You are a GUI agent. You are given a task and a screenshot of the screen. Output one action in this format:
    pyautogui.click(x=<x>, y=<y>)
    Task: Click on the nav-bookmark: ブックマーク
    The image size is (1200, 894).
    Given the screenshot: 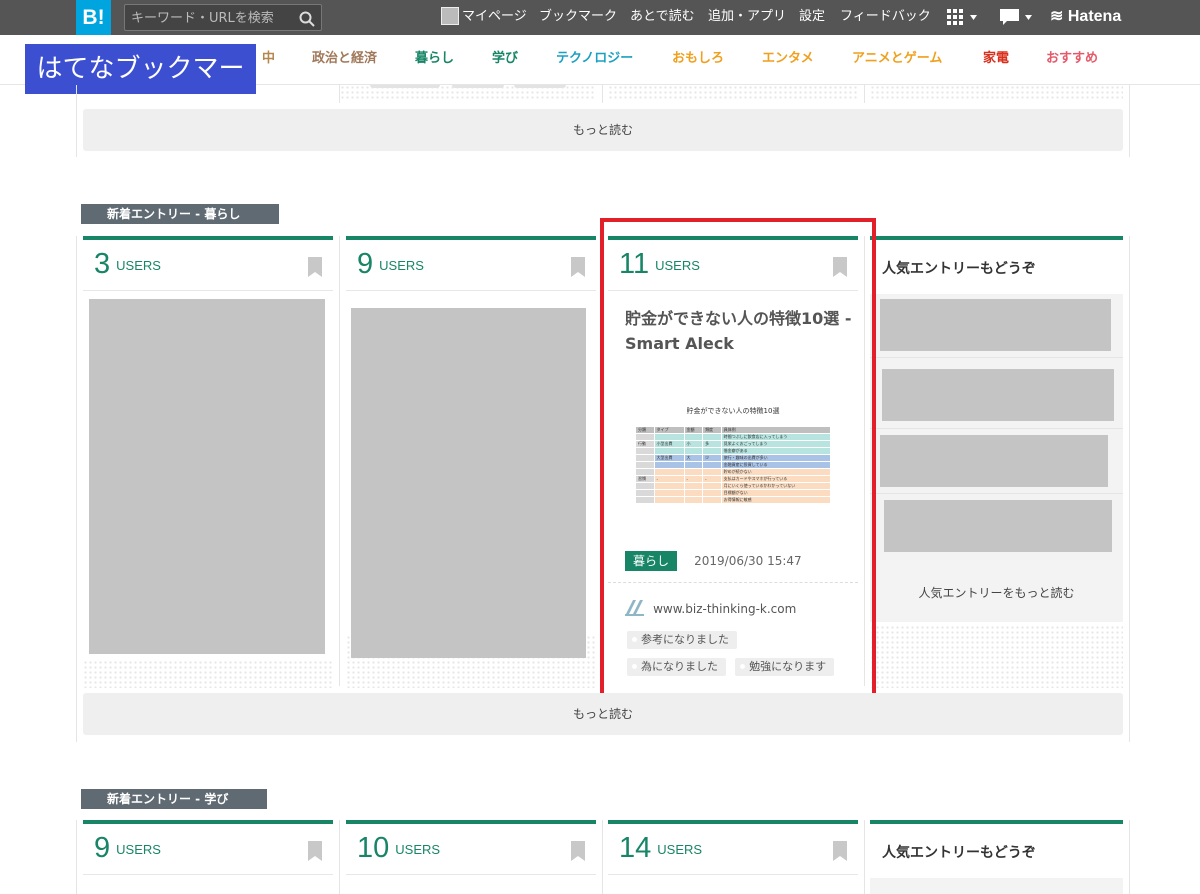 What is the action you would take?
    pyautogui.click(x=578, y=17)
    